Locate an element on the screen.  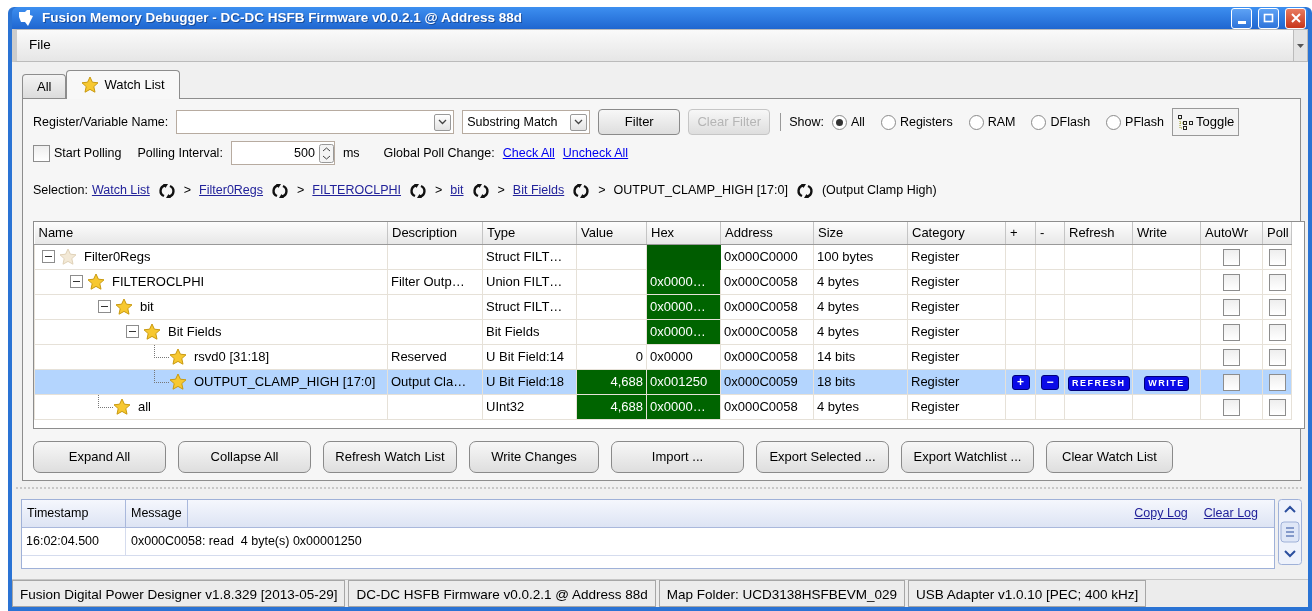
filter-button: Filter is located at coordinates (639, 122).